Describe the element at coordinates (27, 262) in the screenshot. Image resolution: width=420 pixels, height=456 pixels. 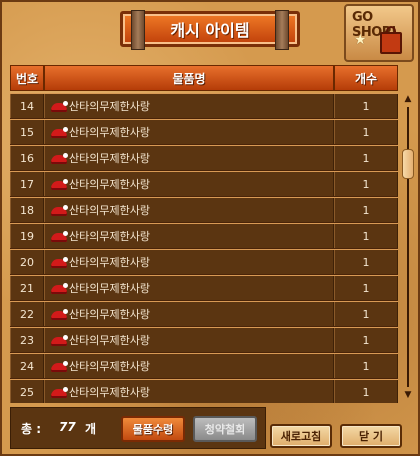
I see `row-number: 20` at that location.